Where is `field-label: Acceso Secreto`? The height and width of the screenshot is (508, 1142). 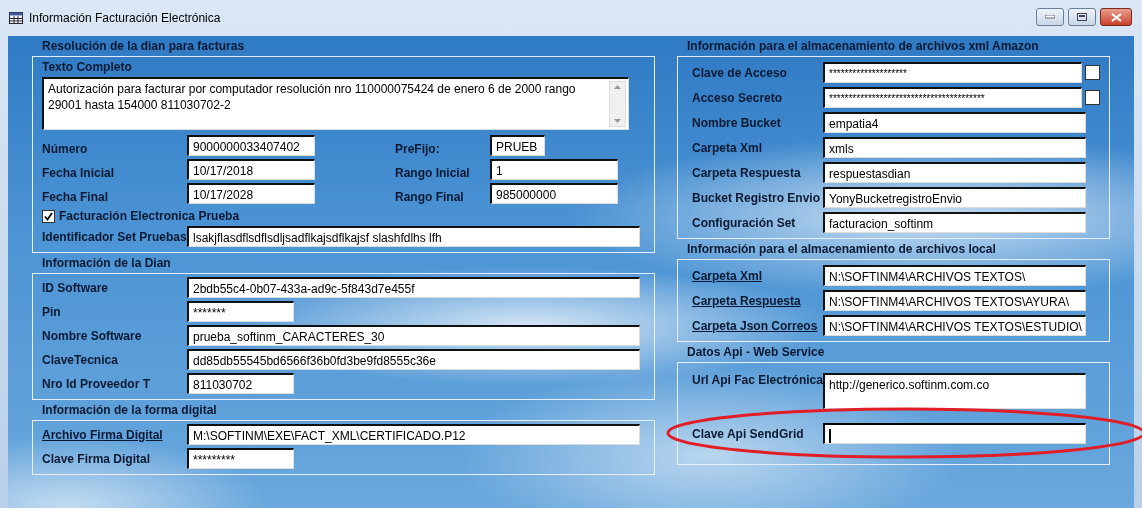
field-label: Acceso Secreto is located at coordinates (738, 97).